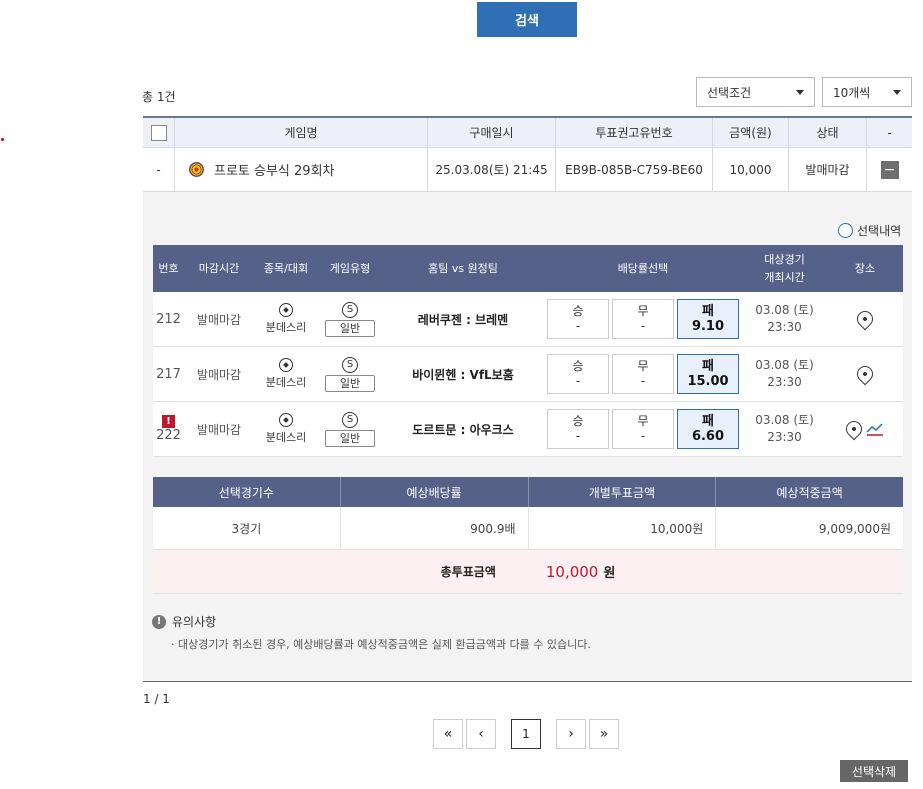  Describe the element at coordinates (286, 437) in the screenshot. I see `sport-name: 분데스리` at that location.